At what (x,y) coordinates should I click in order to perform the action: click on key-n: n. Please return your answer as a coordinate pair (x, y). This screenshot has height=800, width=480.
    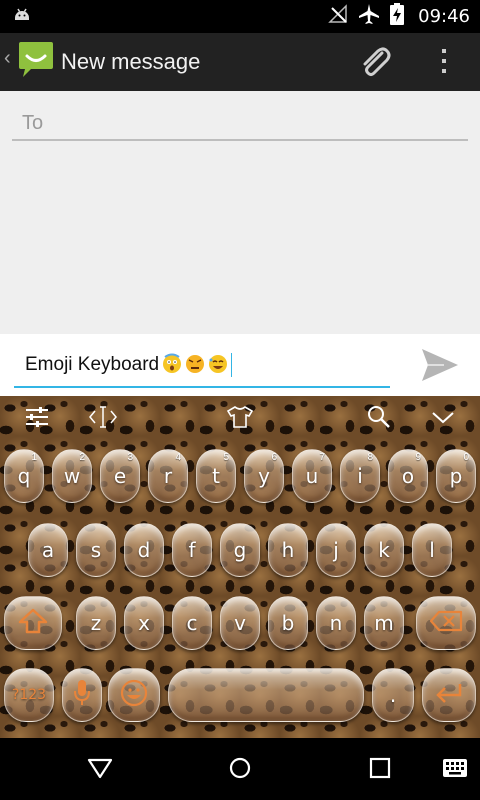
    Looking at the image, I should click on (336, 623).